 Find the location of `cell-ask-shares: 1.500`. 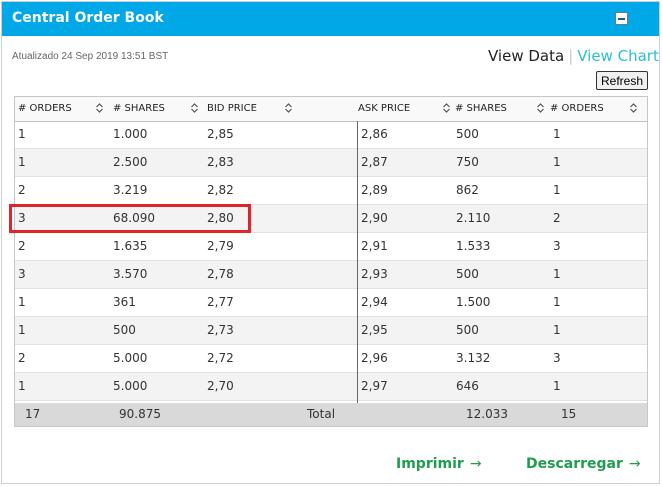

cell-ask-shares: 1.500 is located at coordinates (473, 302).